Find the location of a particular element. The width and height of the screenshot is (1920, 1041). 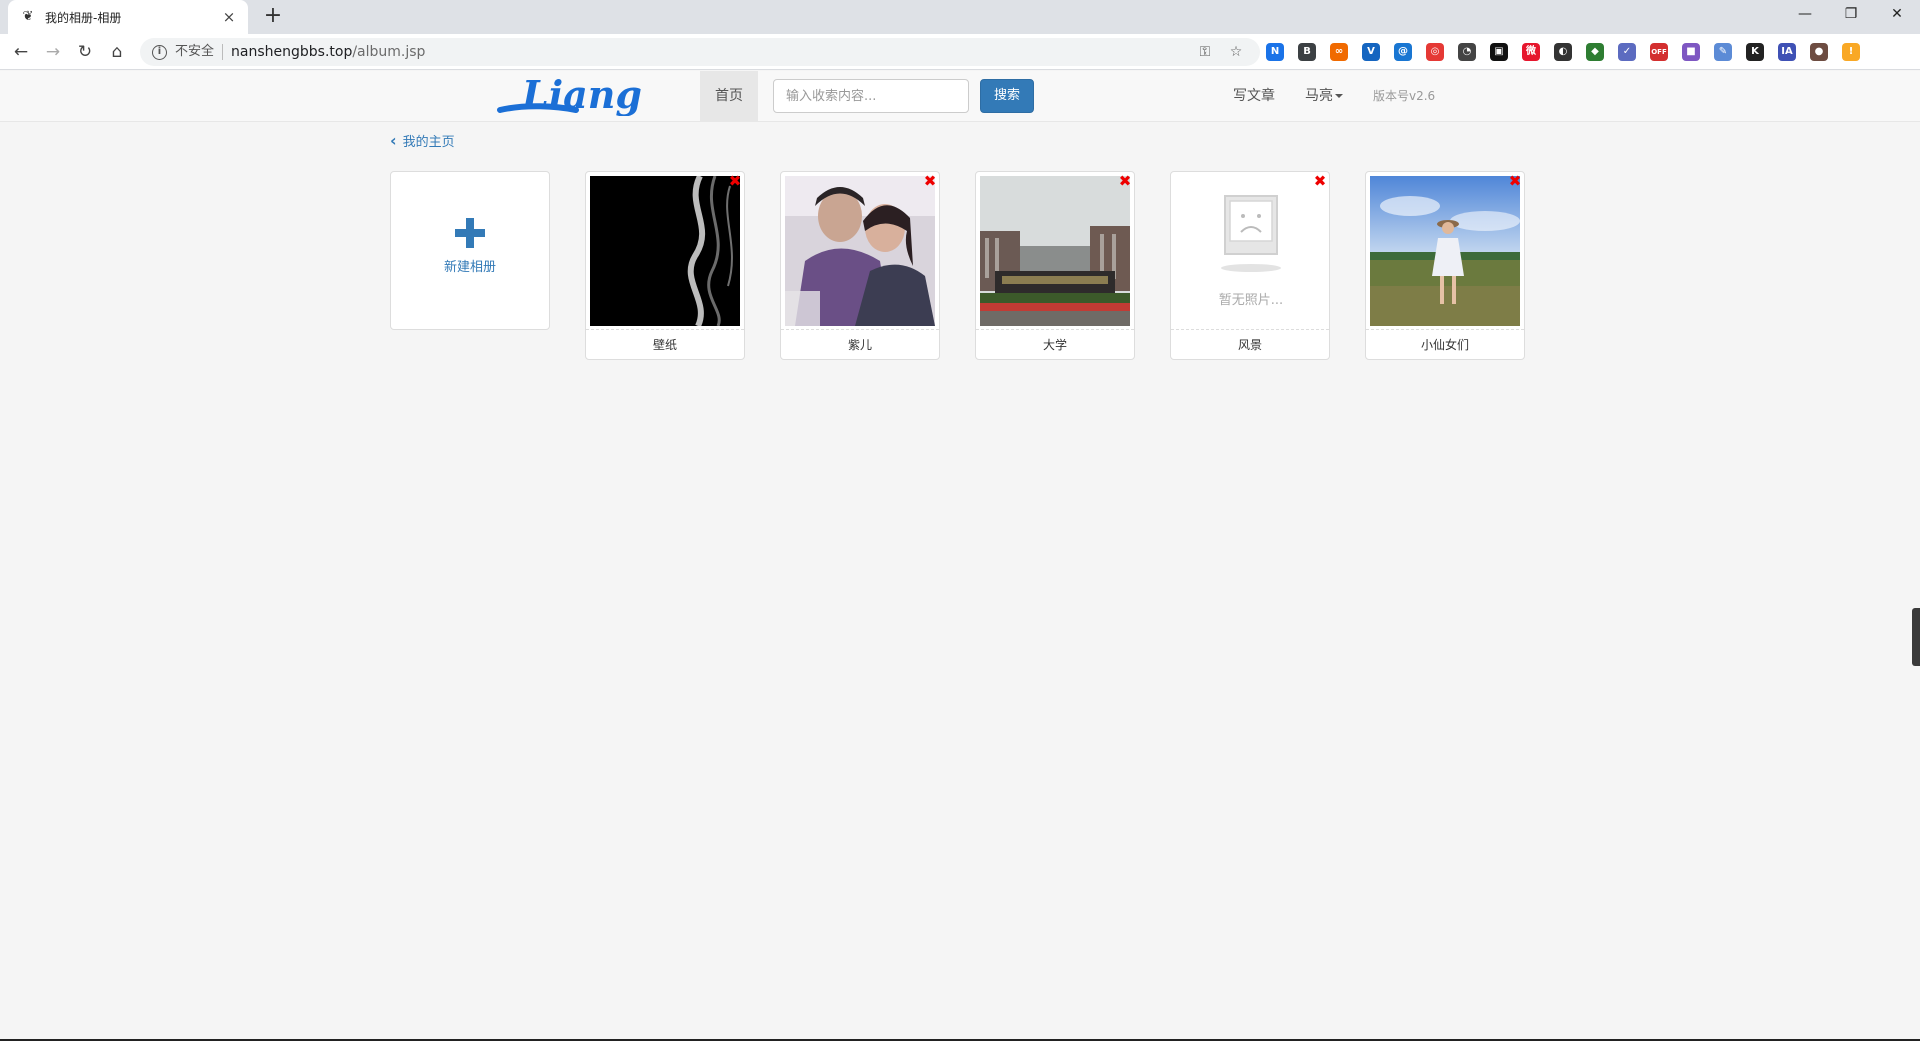

logo-text: Liang is located at coordinates (581, 96).